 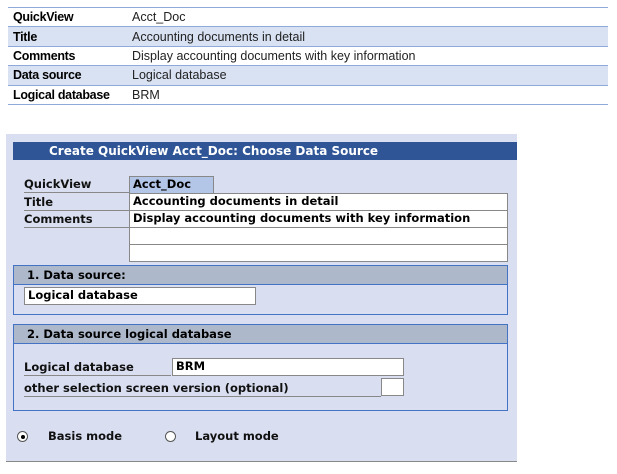 What do you see at coordinates (237, 436) in the screenshot?
I see `layout-mode-label: Layout mode` at bounding box center [237, 436].